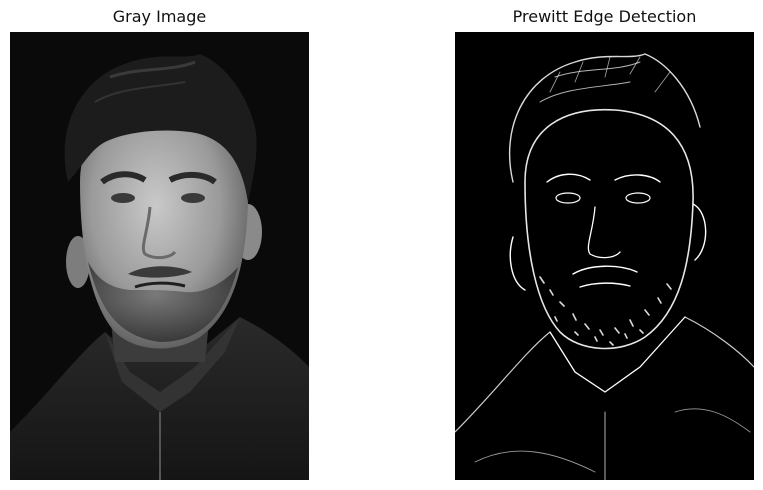 Image resolution: width=763 pixels, height=490 pixels. I want to click on edge-image-title: Prewitt Edge Detection, so click(604, 16).